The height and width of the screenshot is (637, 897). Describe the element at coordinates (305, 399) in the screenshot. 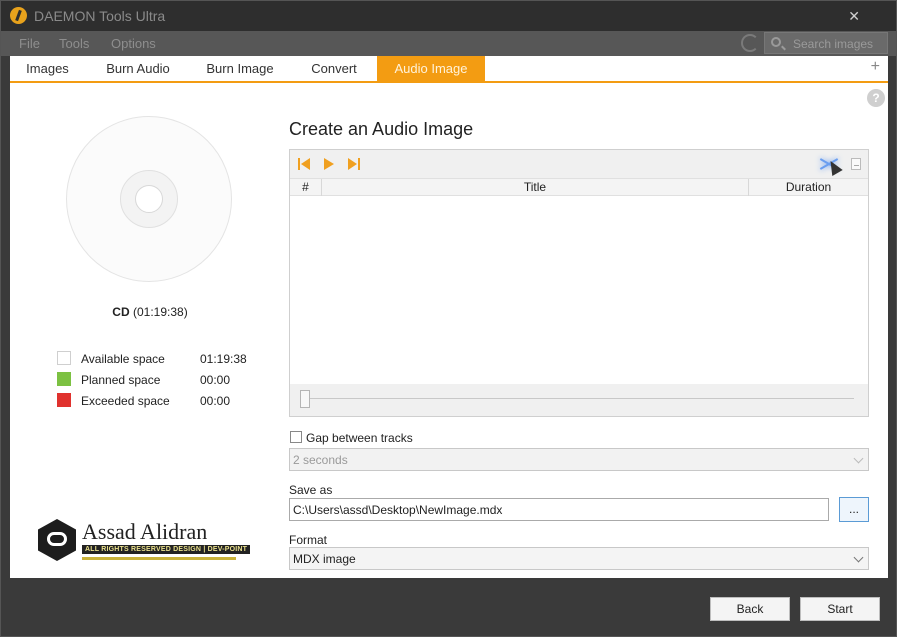

I see `seek-slider-thumb` at that location.